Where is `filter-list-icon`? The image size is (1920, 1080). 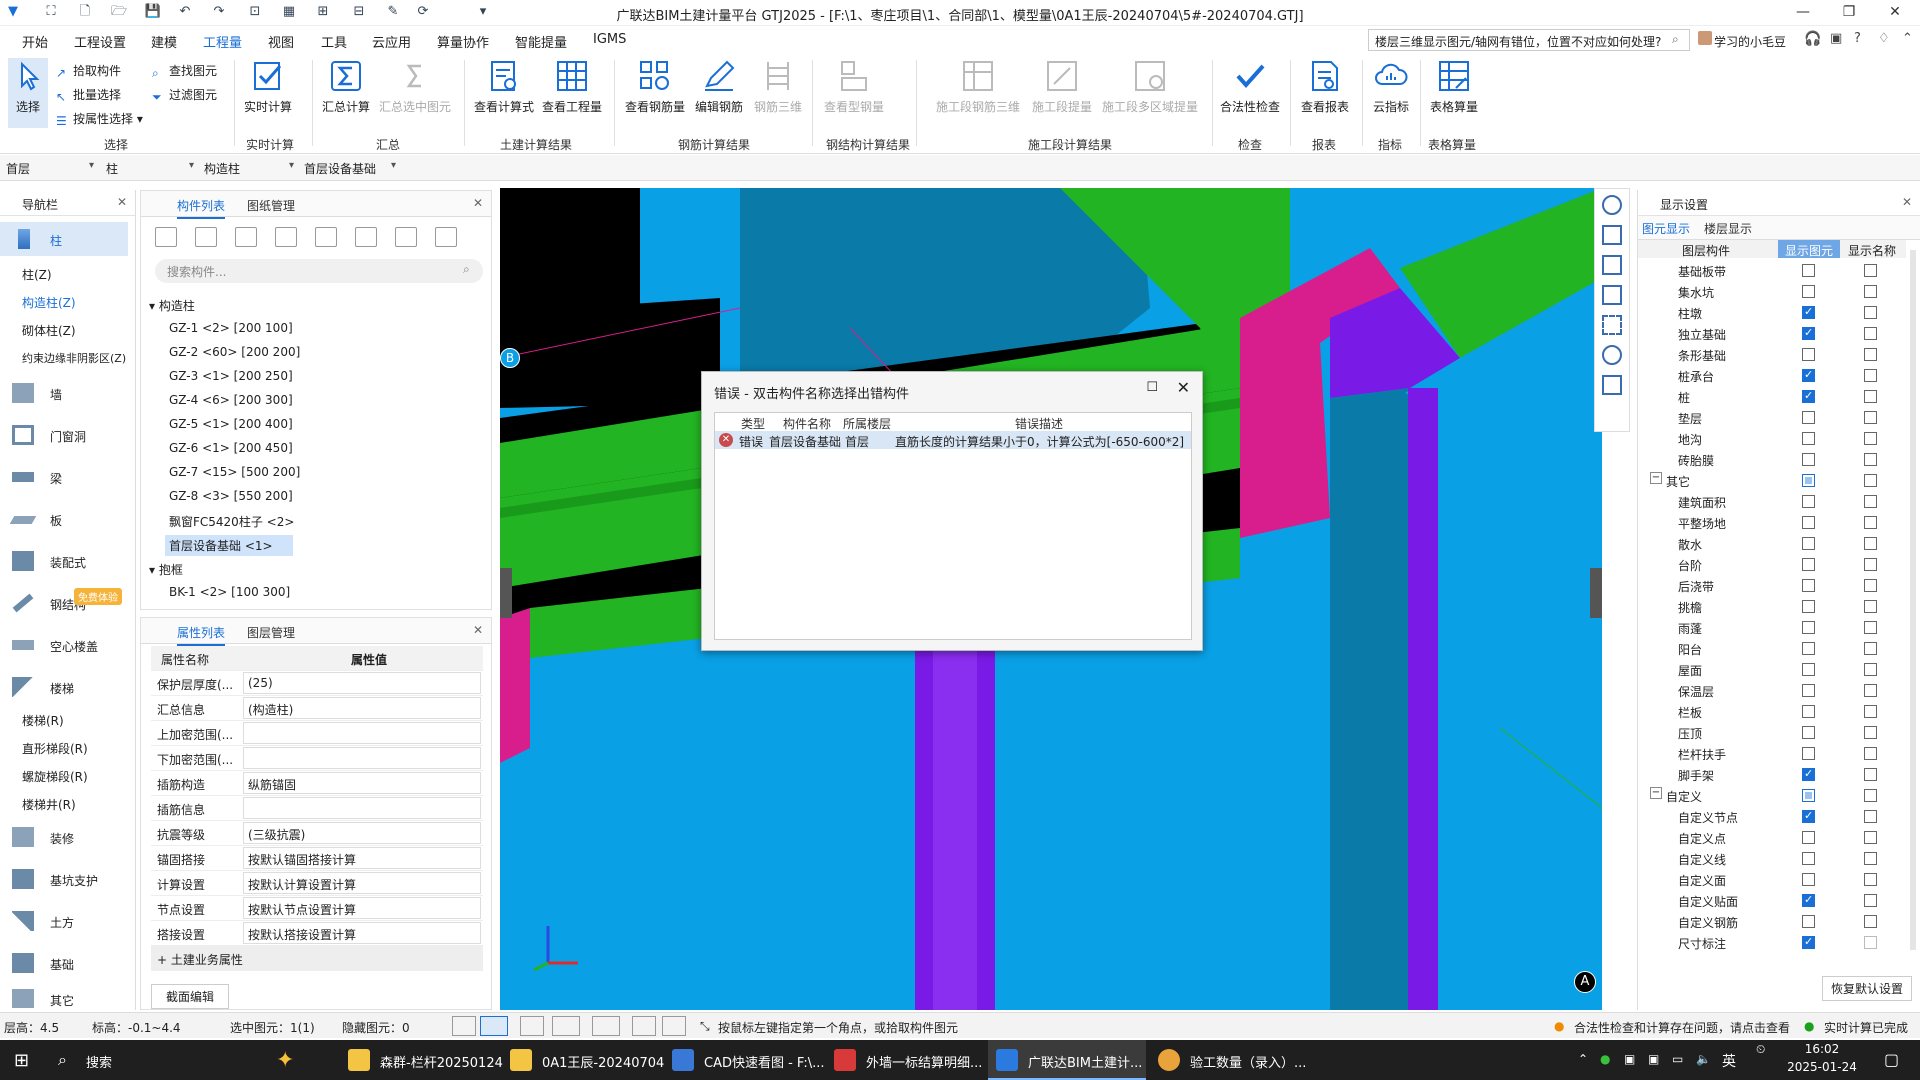 filter-list-icon is located at coordinates (446, 237).